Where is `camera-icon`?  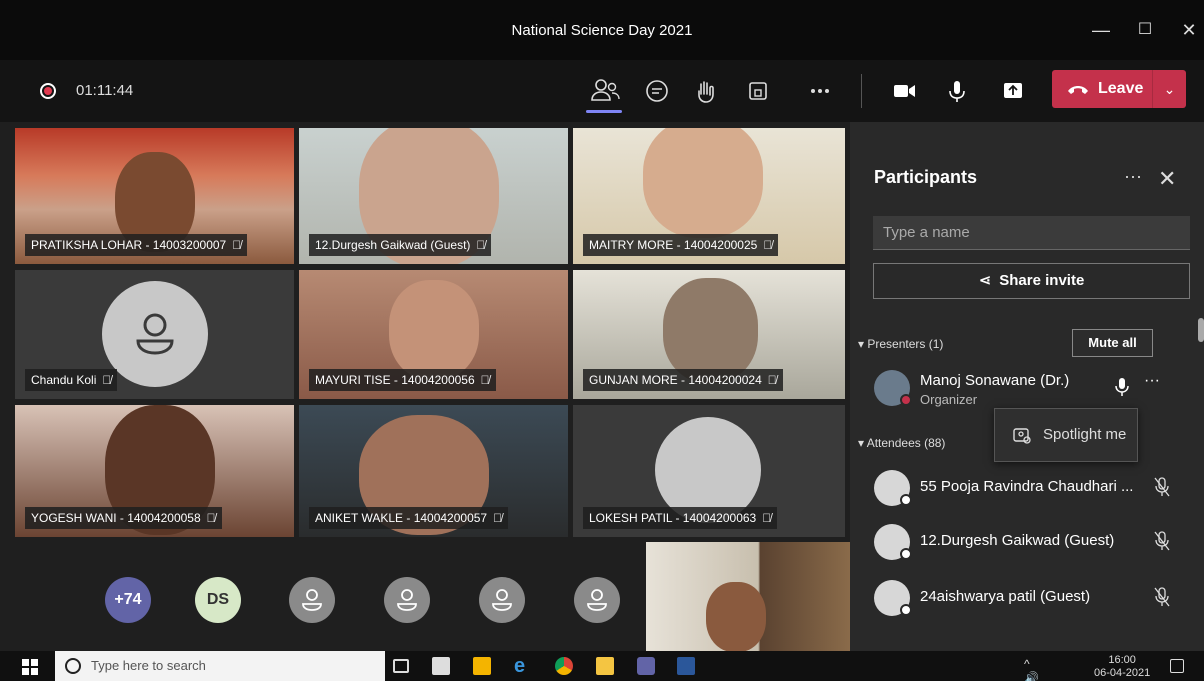 camera-icon is located at coordinates (904, 91).